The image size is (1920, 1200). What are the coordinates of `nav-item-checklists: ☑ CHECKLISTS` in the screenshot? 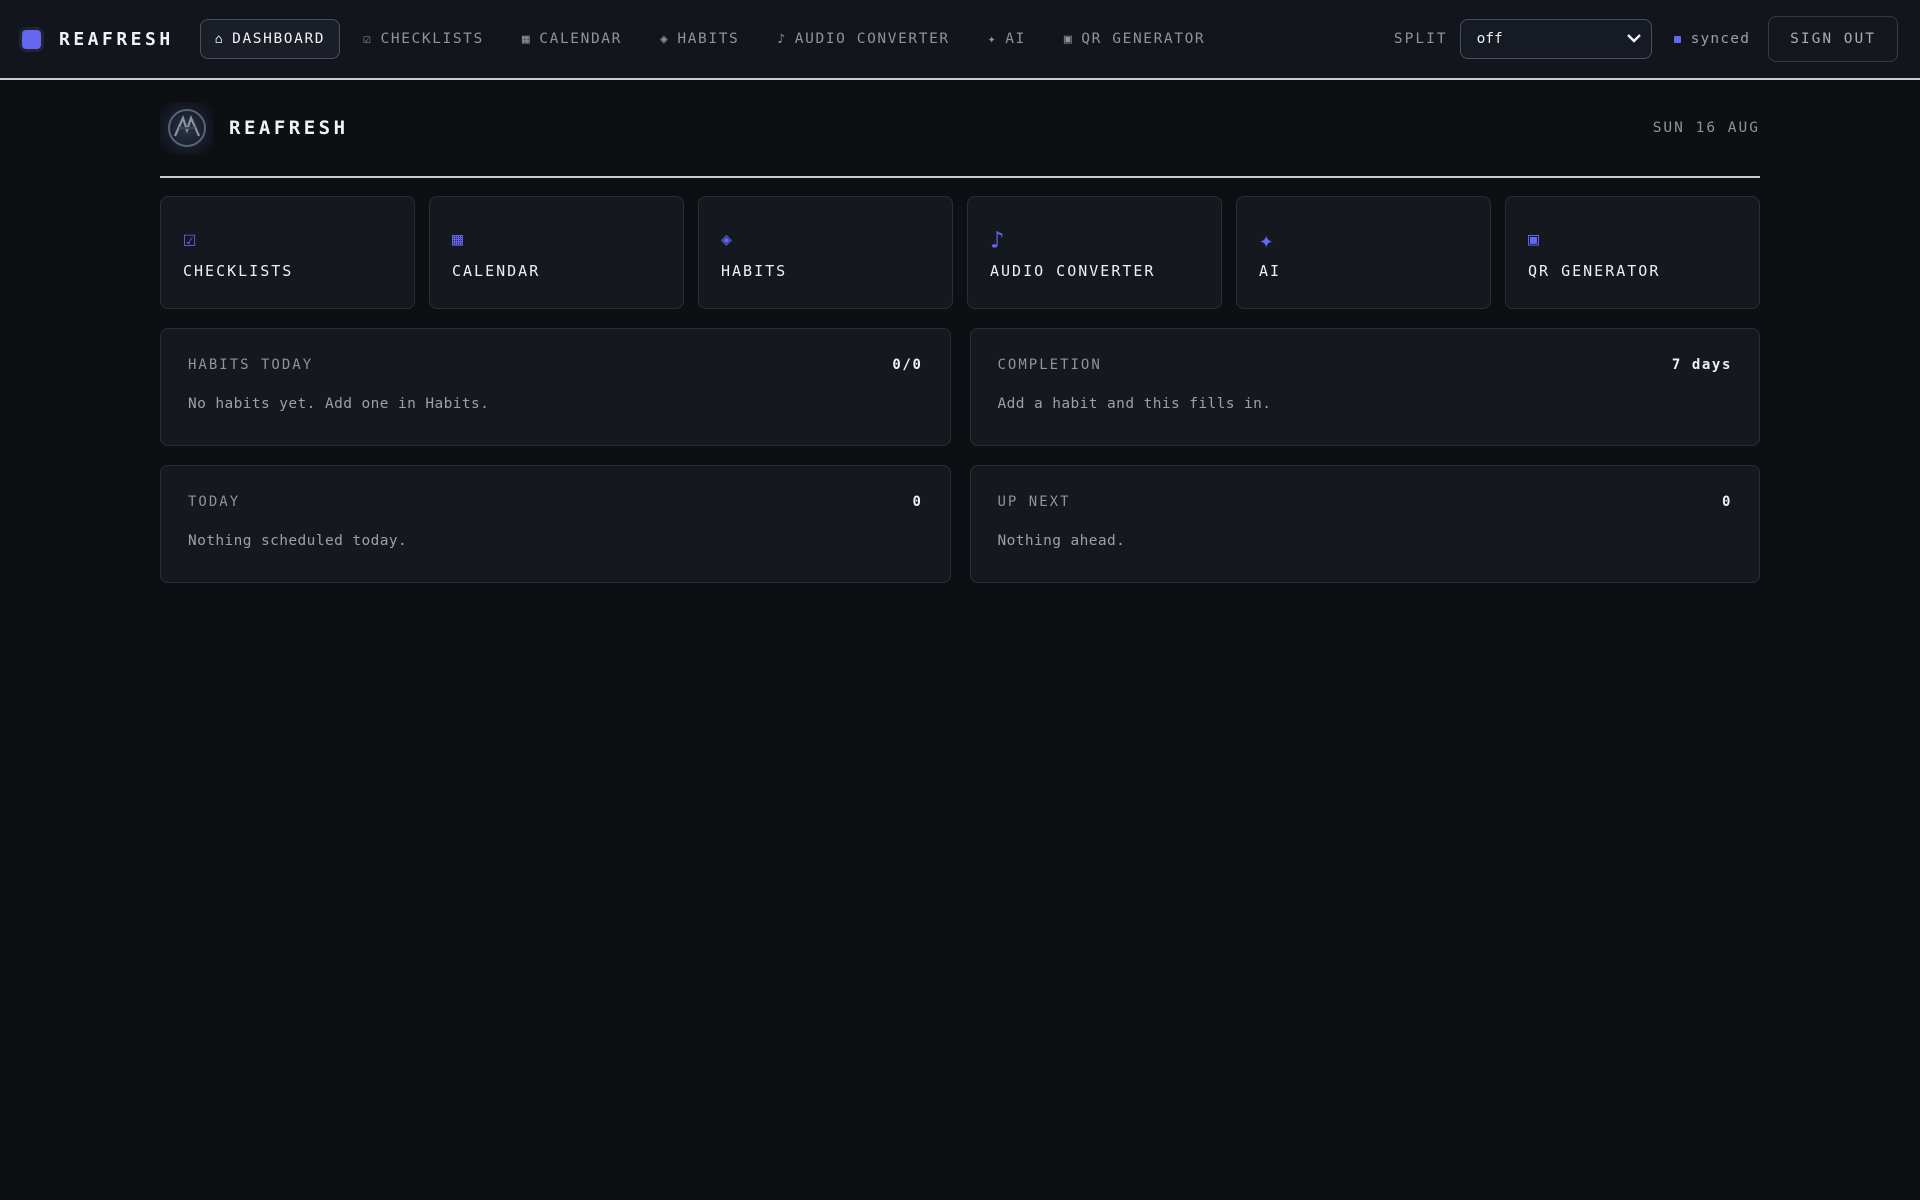 It's located at (423, 39).